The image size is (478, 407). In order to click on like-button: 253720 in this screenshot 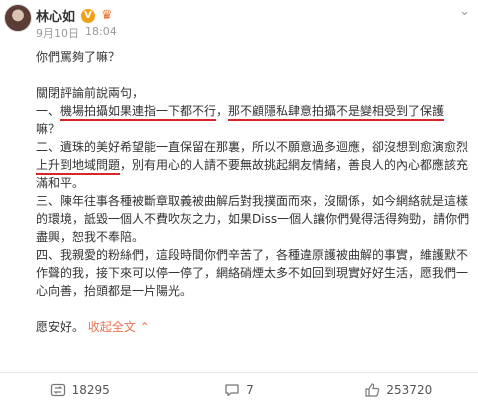, I will do `click(398, 390)`.